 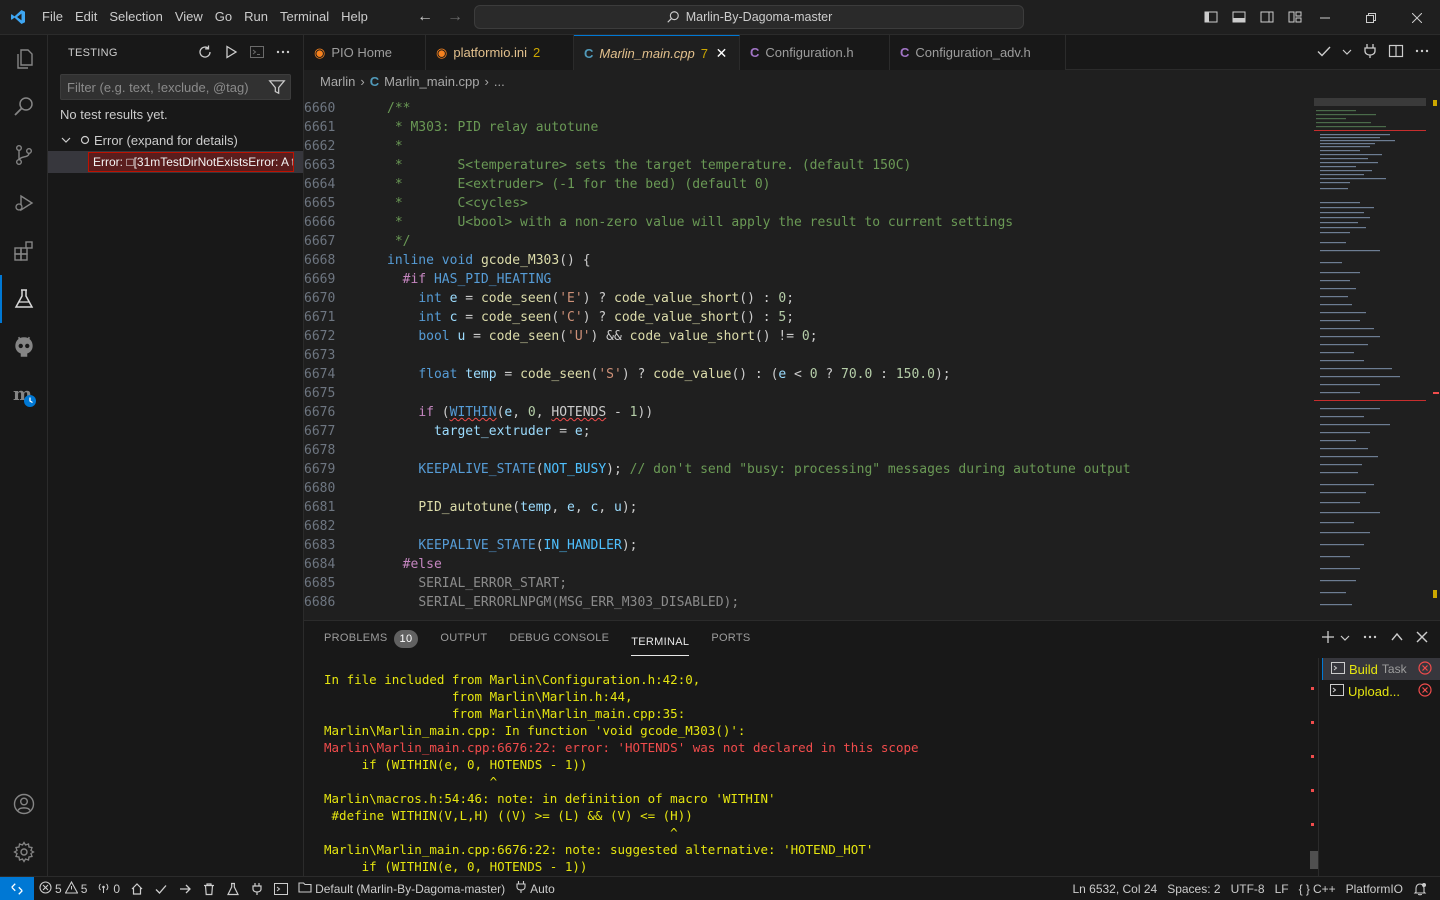 I want to click on toggle-primary-sidebar-icon, so click(x=1211, y=17).